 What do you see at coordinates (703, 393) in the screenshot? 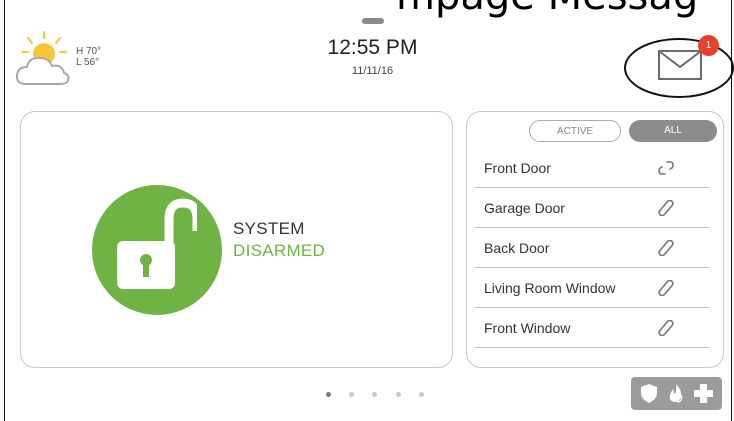
I see `medical-cross-icon` at bounding box center [703, 393].